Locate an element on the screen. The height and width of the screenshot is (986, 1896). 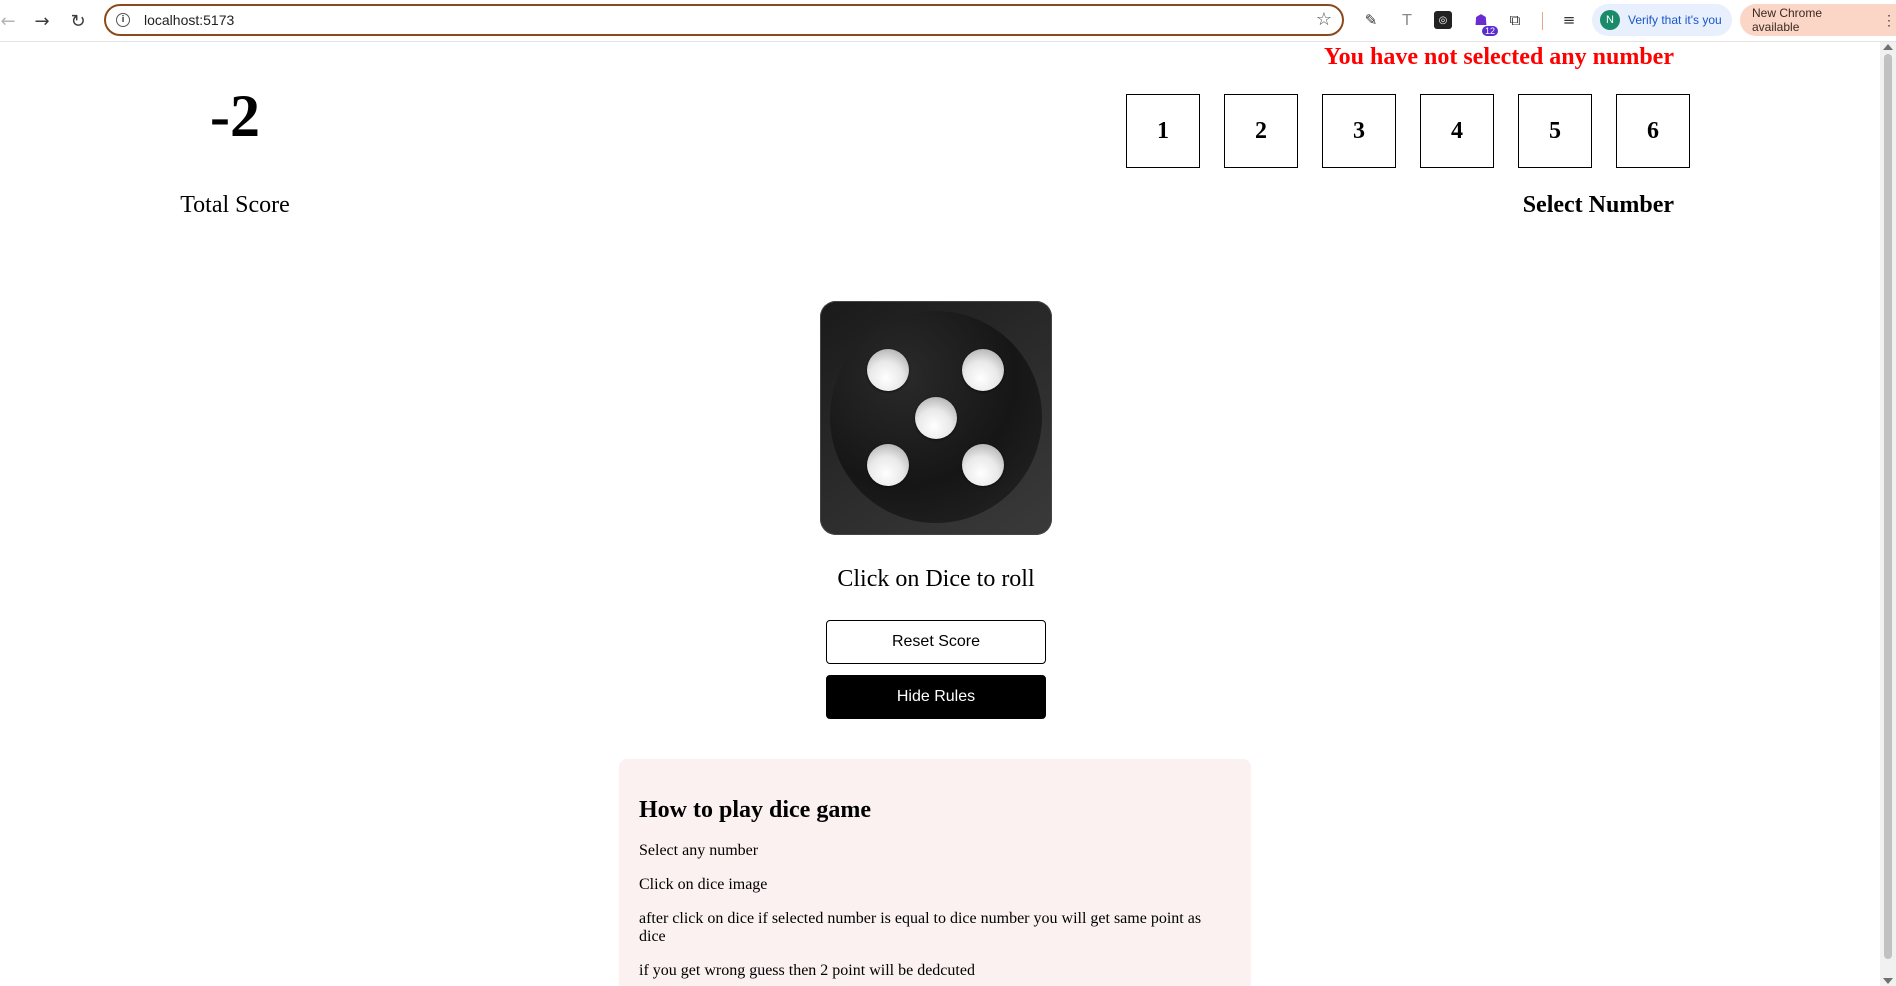
verify-text: Verify that it's you is located at coordinates (1675, 20).